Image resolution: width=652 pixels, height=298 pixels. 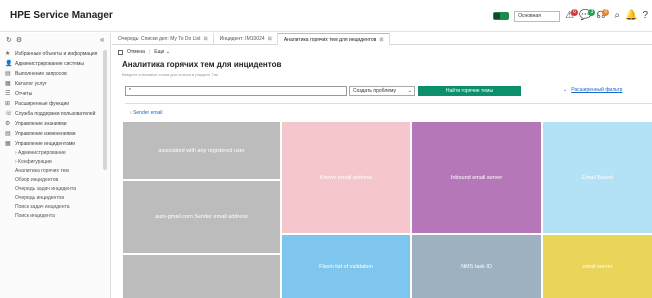 I want to click on more-button: Еще ⌄, so click(x=162, y=52).